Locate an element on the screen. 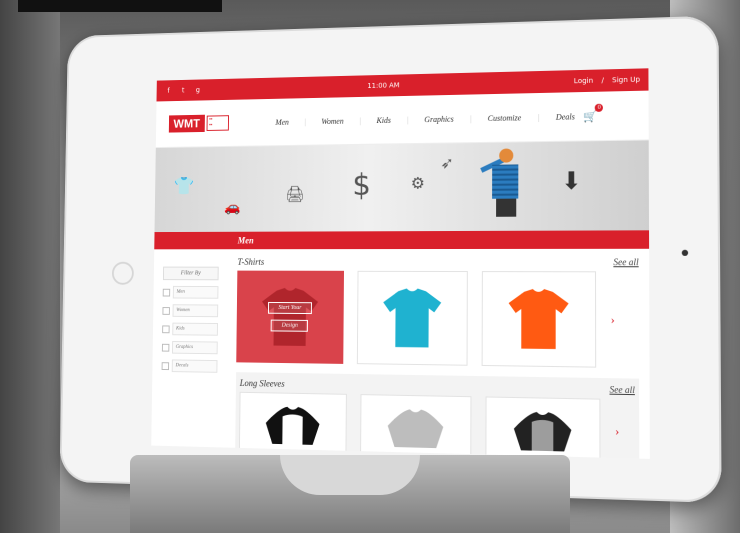  section-title: Long Sleeves is located at coordinates (262, 383).